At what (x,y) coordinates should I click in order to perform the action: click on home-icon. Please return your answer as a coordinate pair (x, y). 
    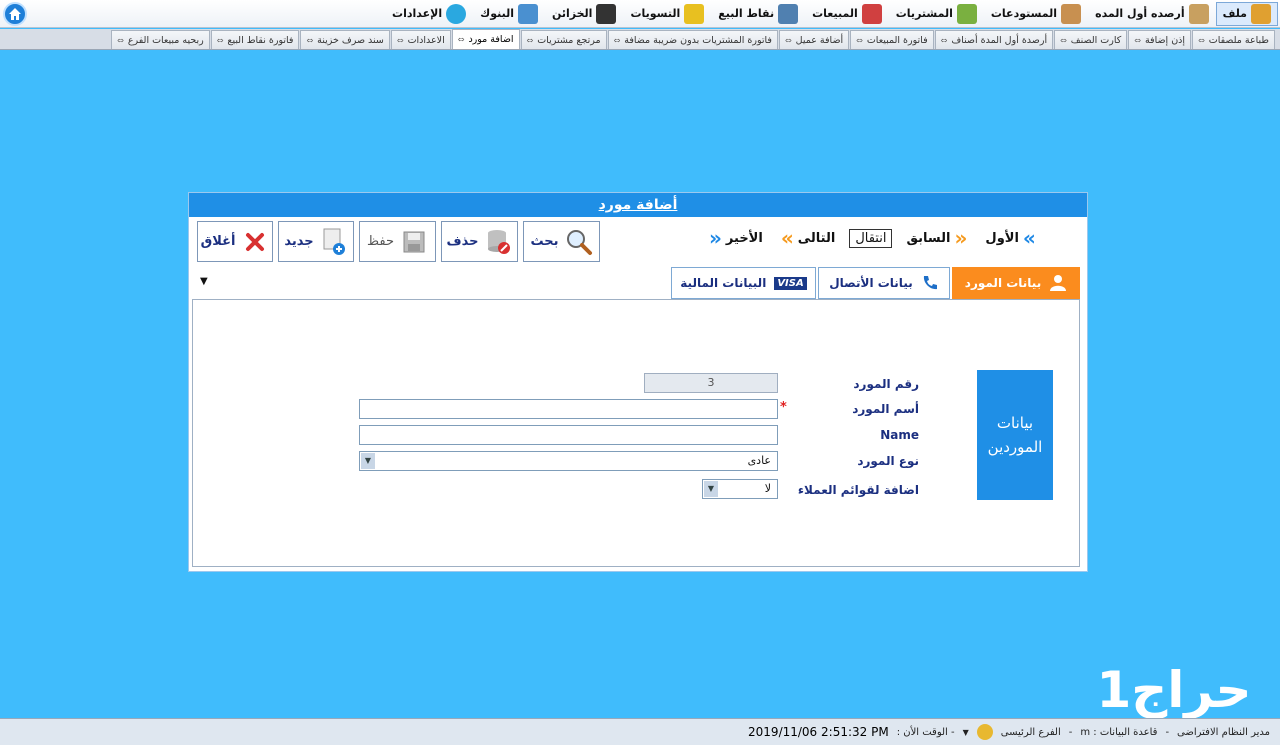
    Looking at the image, I should click on (15, 14).